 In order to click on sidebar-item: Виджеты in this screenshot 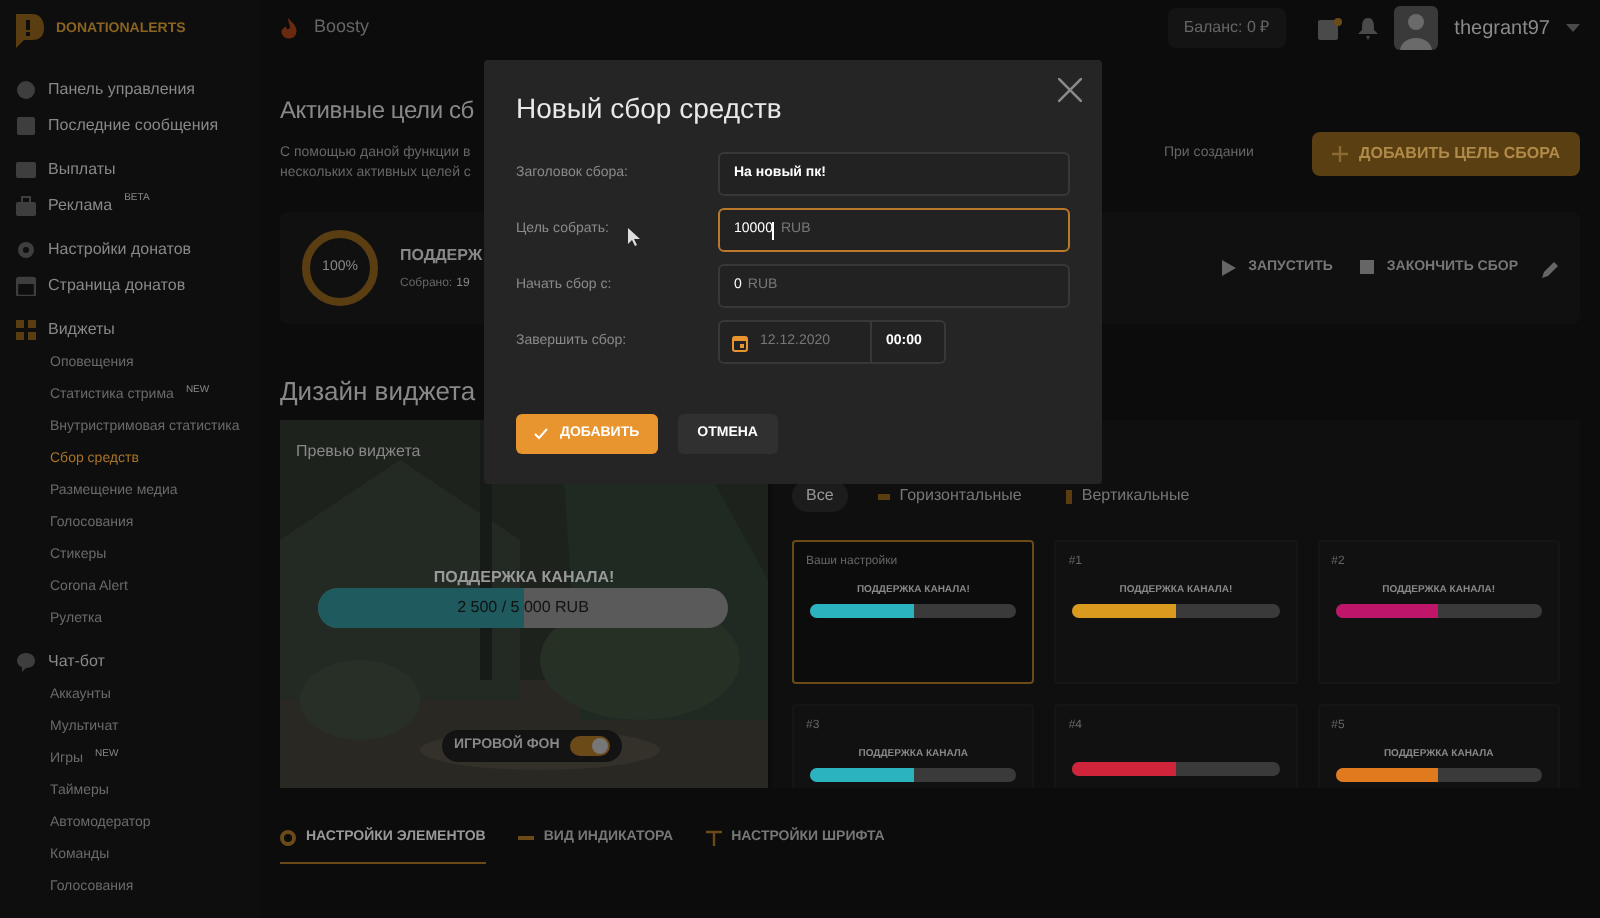, I will do `click(138, 330)`.